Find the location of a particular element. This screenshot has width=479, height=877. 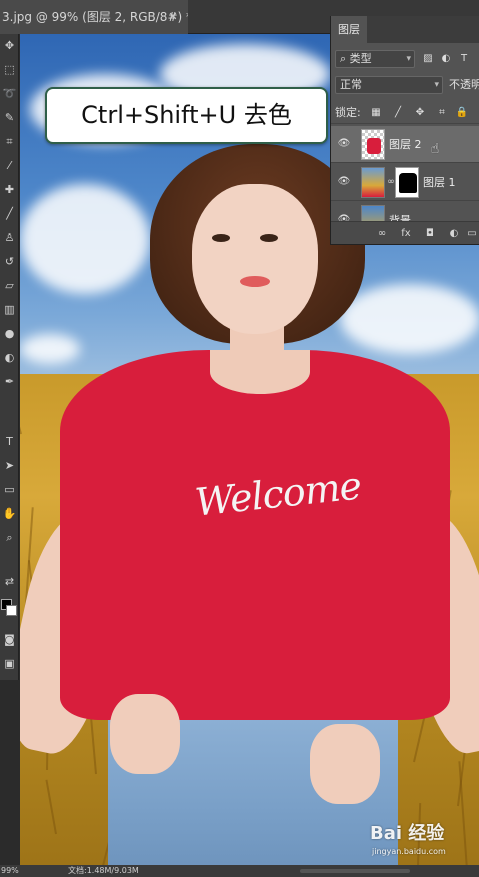

blend-mode-select: 正常 ▾ is located at coordinates (389, 85).